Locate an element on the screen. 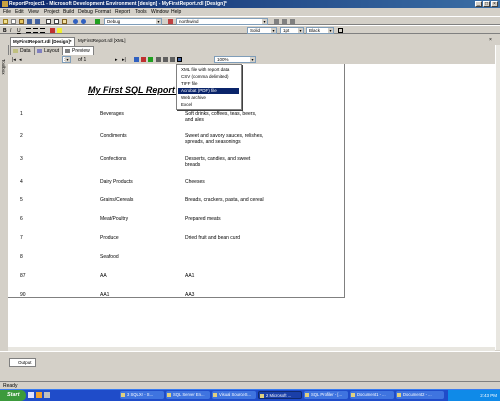 The image size is (500, 401). row-id: 1 is located at coordinates (21, 114).